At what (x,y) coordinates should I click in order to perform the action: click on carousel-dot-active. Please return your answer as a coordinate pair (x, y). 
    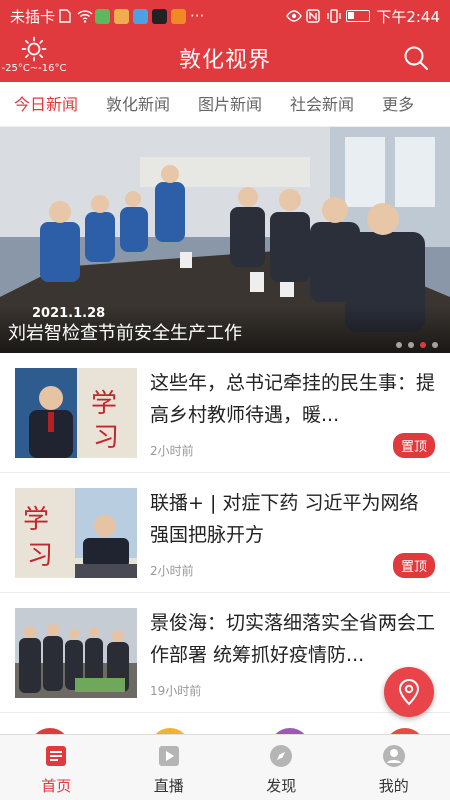
    Looking at the image, I should click on (423, 345).